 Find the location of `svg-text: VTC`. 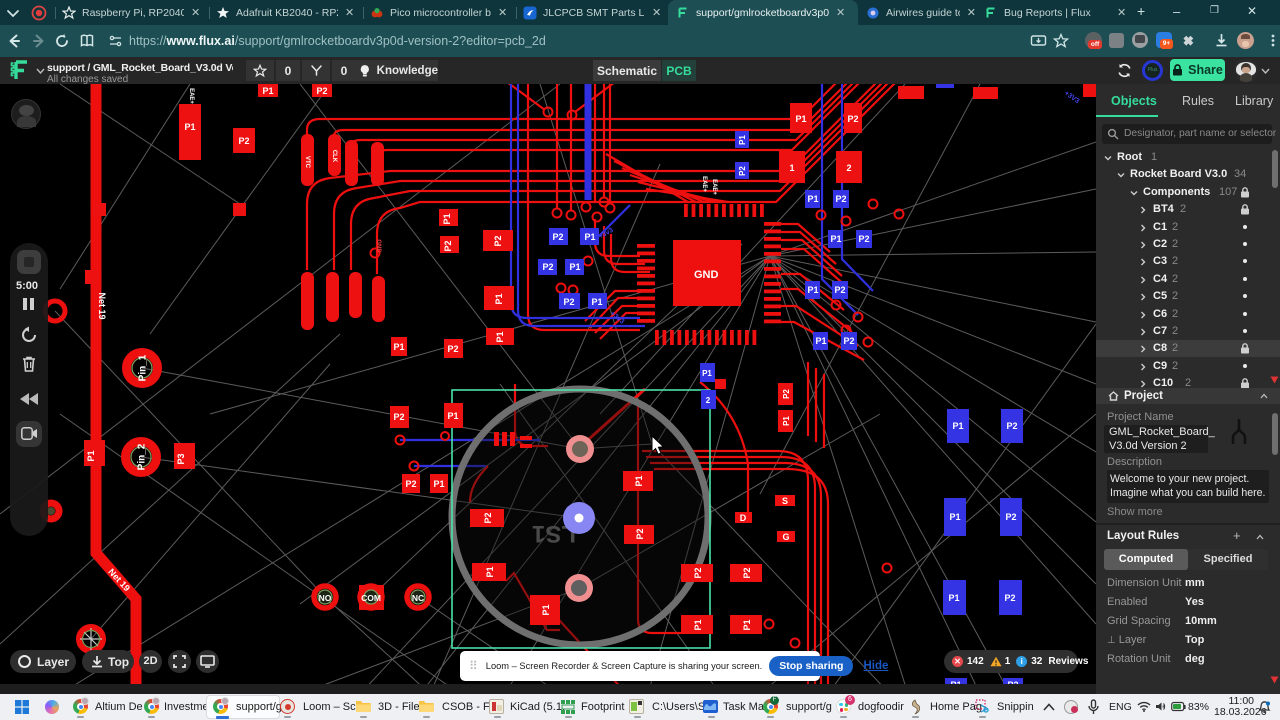

svg-text: VTC is located at coordinates (307, 162).